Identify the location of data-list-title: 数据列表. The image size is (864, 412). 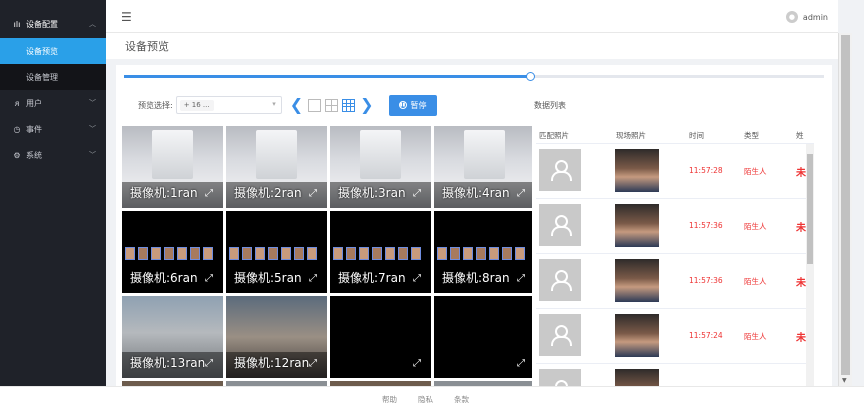
(550, 105).